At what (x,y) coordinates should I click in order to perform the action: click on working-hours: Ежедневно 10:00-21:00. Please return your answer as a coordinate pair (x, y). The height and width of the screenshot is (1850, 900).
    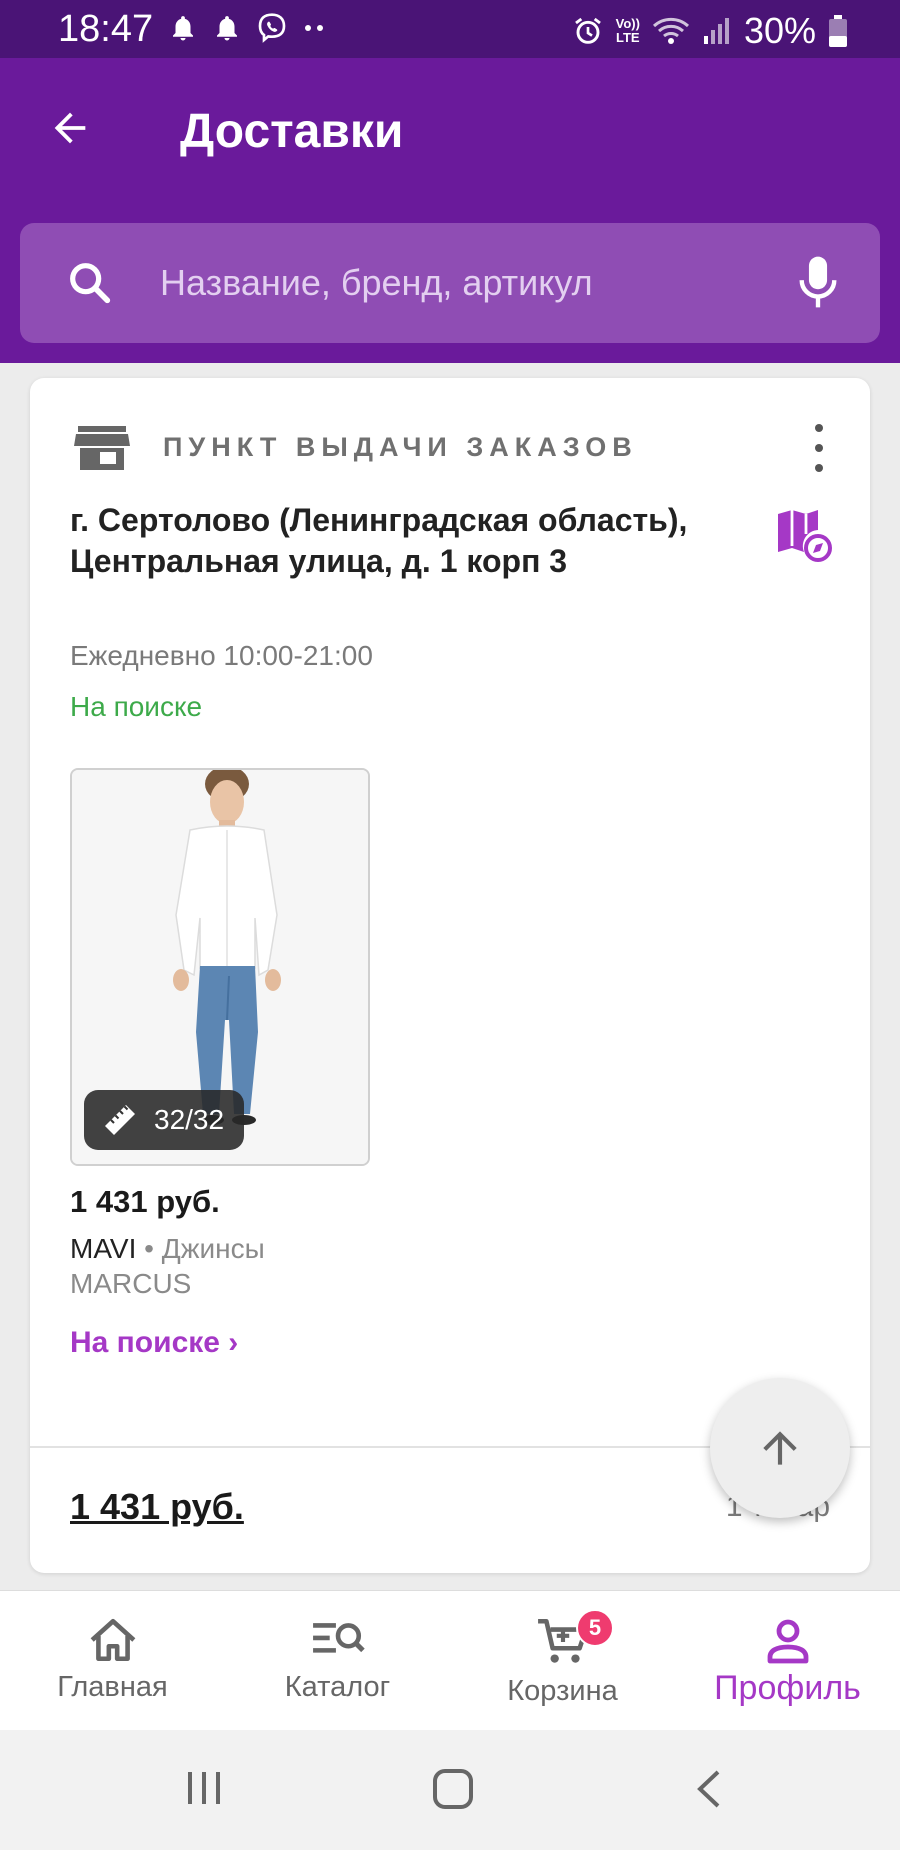
    Looking at the image, I should click on (221, 655).